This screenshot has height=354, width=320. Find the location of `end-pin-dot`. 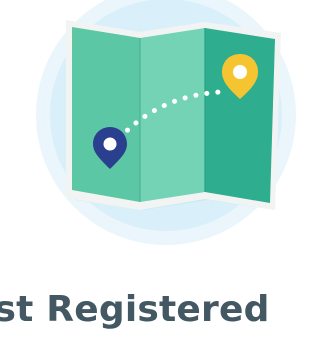

end-pin-dot is located at coordinates (240, 72).